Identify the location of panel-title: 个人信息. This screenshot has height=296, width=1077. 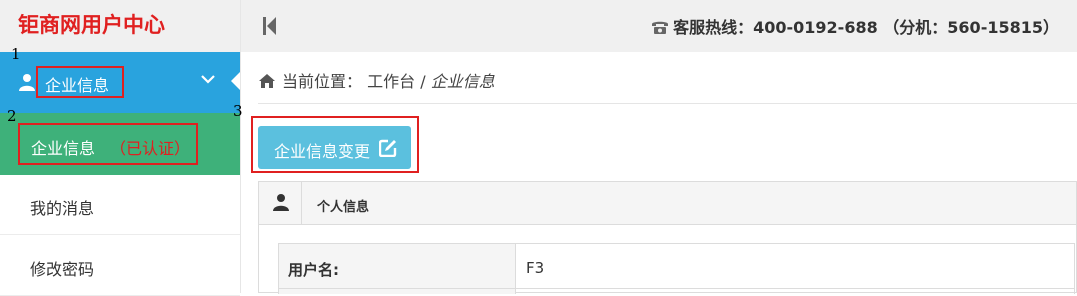
(343, 207).